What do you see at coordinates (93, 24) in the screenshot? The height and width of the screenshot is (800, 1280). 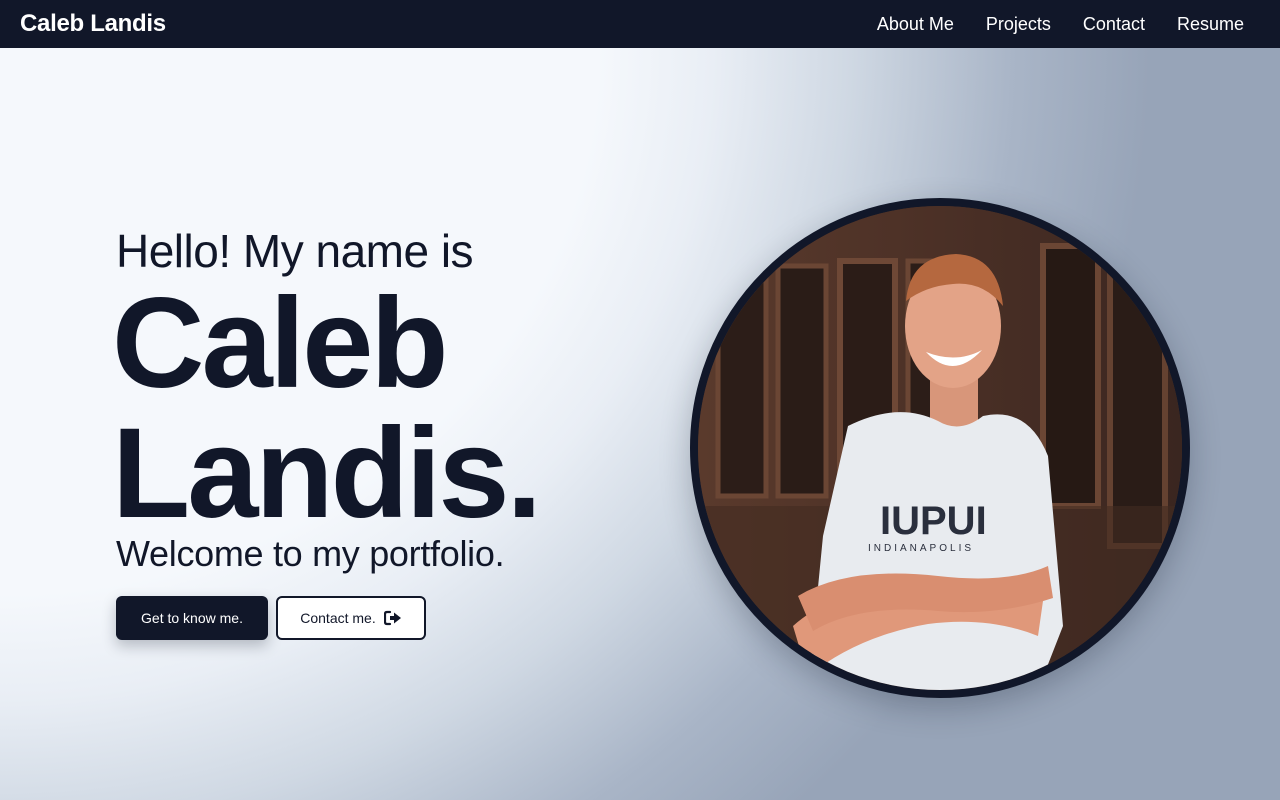 I see `brand-logo: Caleb Landis` at bounding box center [93, 24].